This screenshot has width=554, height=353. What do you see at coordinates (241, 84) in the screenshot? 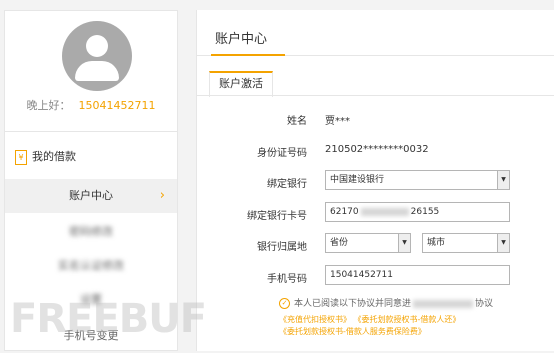
I see `tab-account-activation: 账户激活` at bounding box center [241, 84].